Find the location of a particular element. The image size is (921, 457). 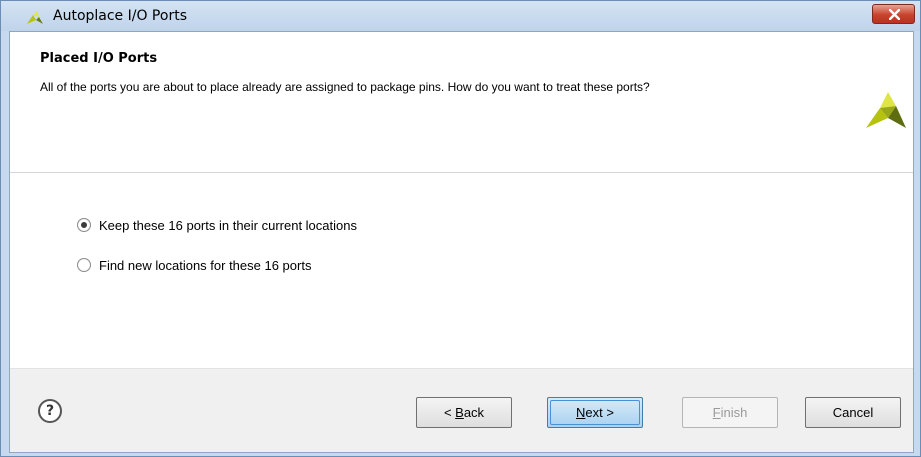

keep-locations-radio is located at coordinates (84, 225).